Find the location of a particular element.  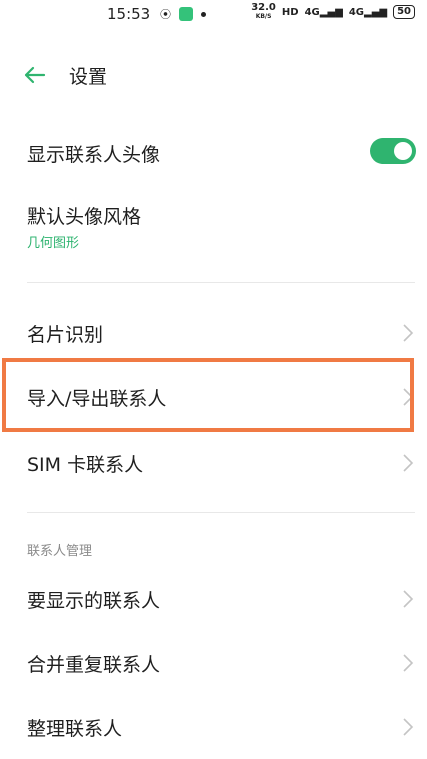

more-notifications-icon is located at coordinates (203, 14).